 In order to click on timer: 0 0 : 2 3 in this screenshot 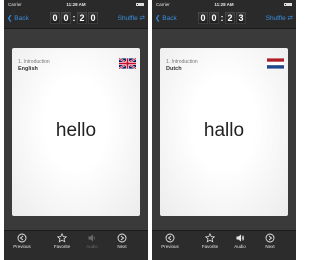, I will do `click(222, 18)`.